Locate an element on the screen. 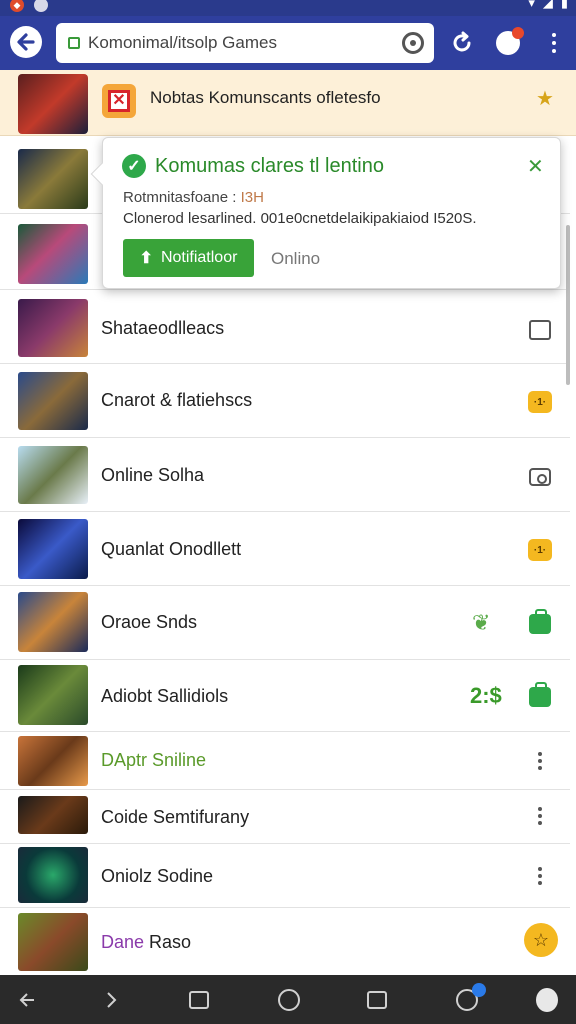  status-bar: ◆ ▾ ◢ ▮ is located at coordinates (288, 8).